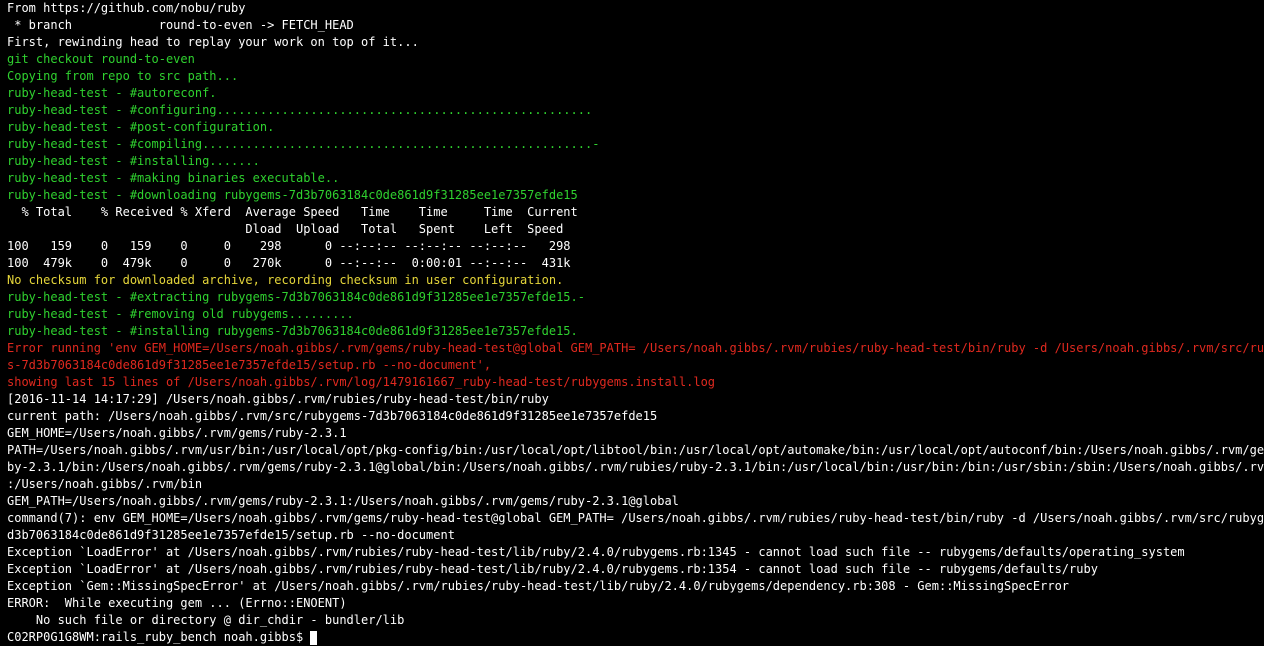 Image resolution: width=1264 pixels, height=646 pixels. I want to click on terminal-line: ruby-head-test - #autoreconf., so click(112, 93).